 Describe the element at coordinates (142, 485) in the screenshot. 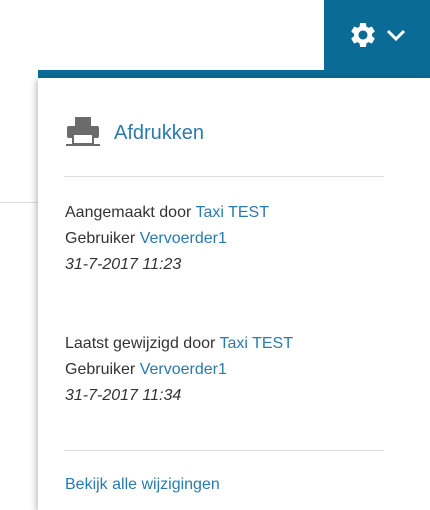

I see `view-all-changes-link: Bekijk alle wijzigingen` at that location.